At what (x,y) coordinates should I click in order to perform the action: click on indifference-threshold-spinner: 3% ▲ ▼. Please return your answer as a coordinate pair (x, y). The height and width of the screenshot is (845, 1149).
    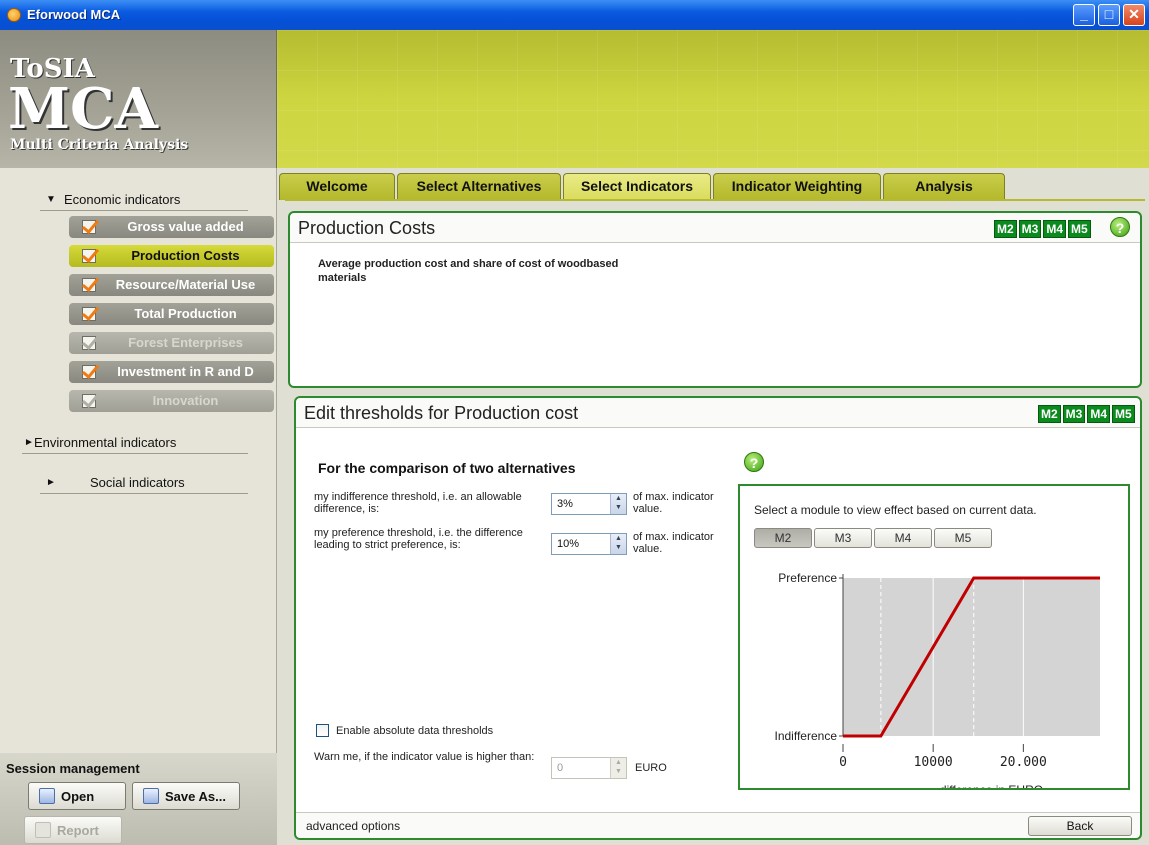
    Looking at the image, I should click on (589, 504).